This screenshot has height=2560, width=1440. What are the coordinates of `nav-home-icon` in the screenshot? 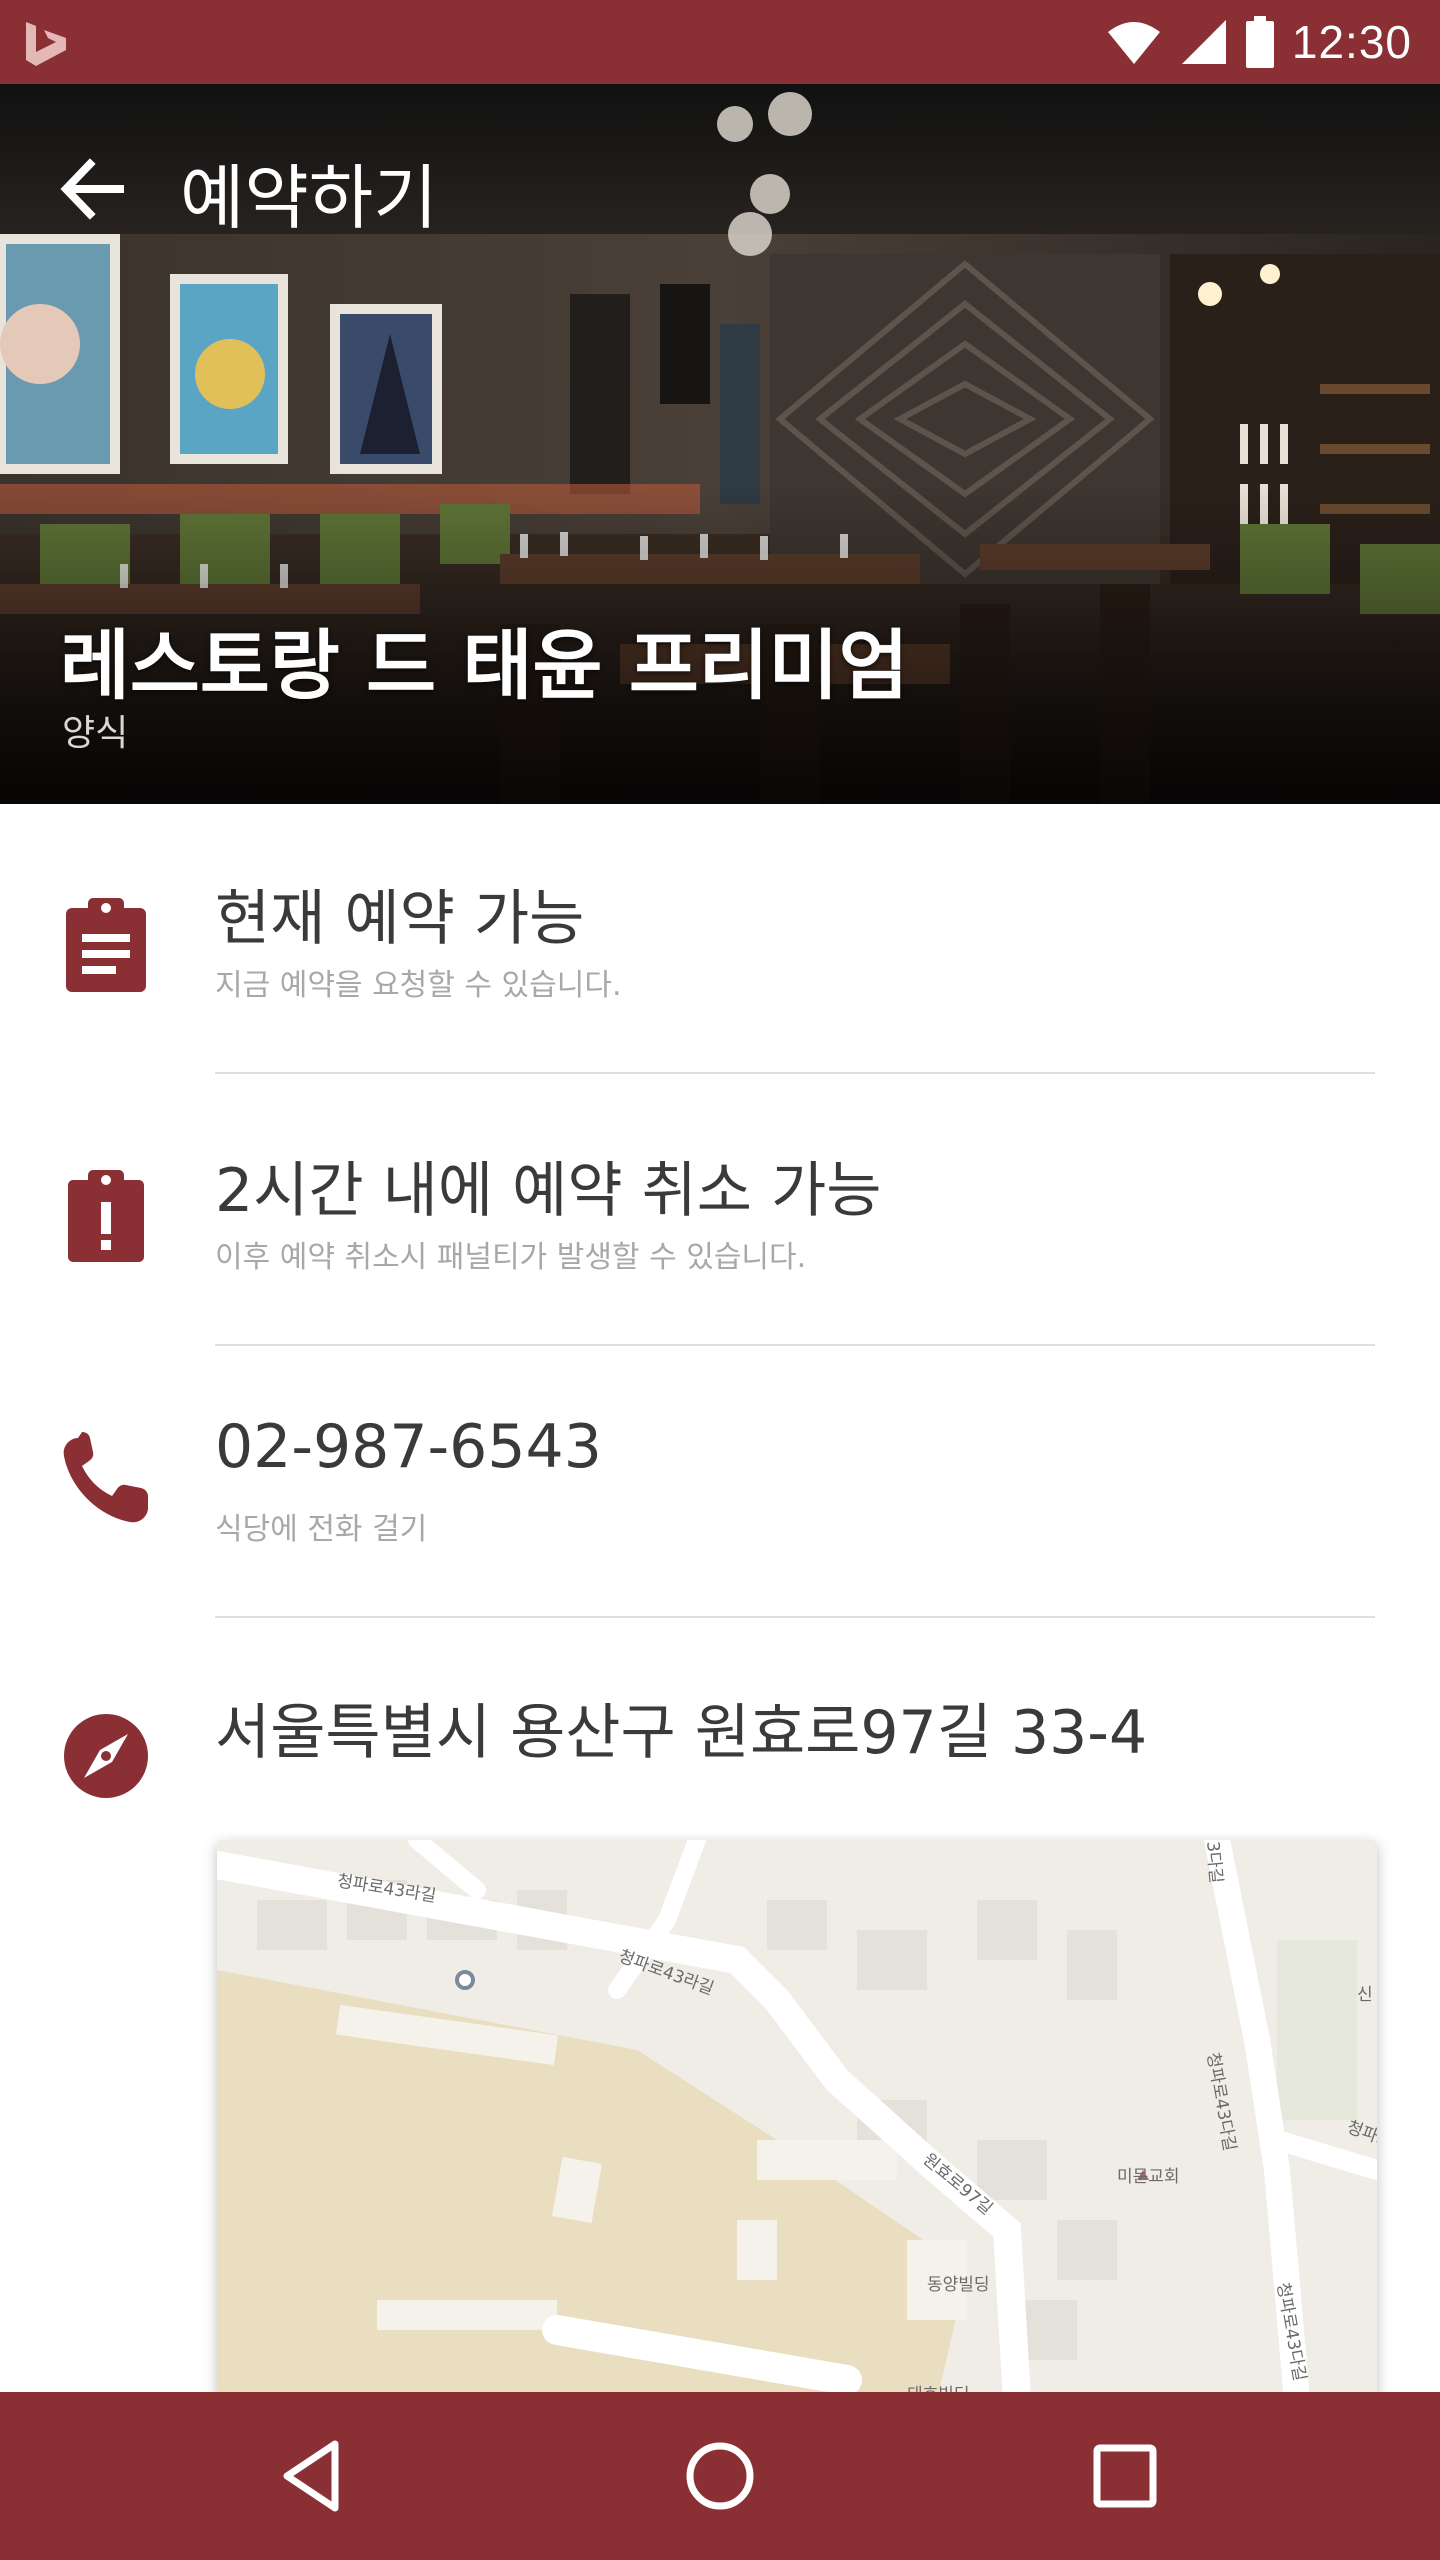 It's located at (720, 2476).